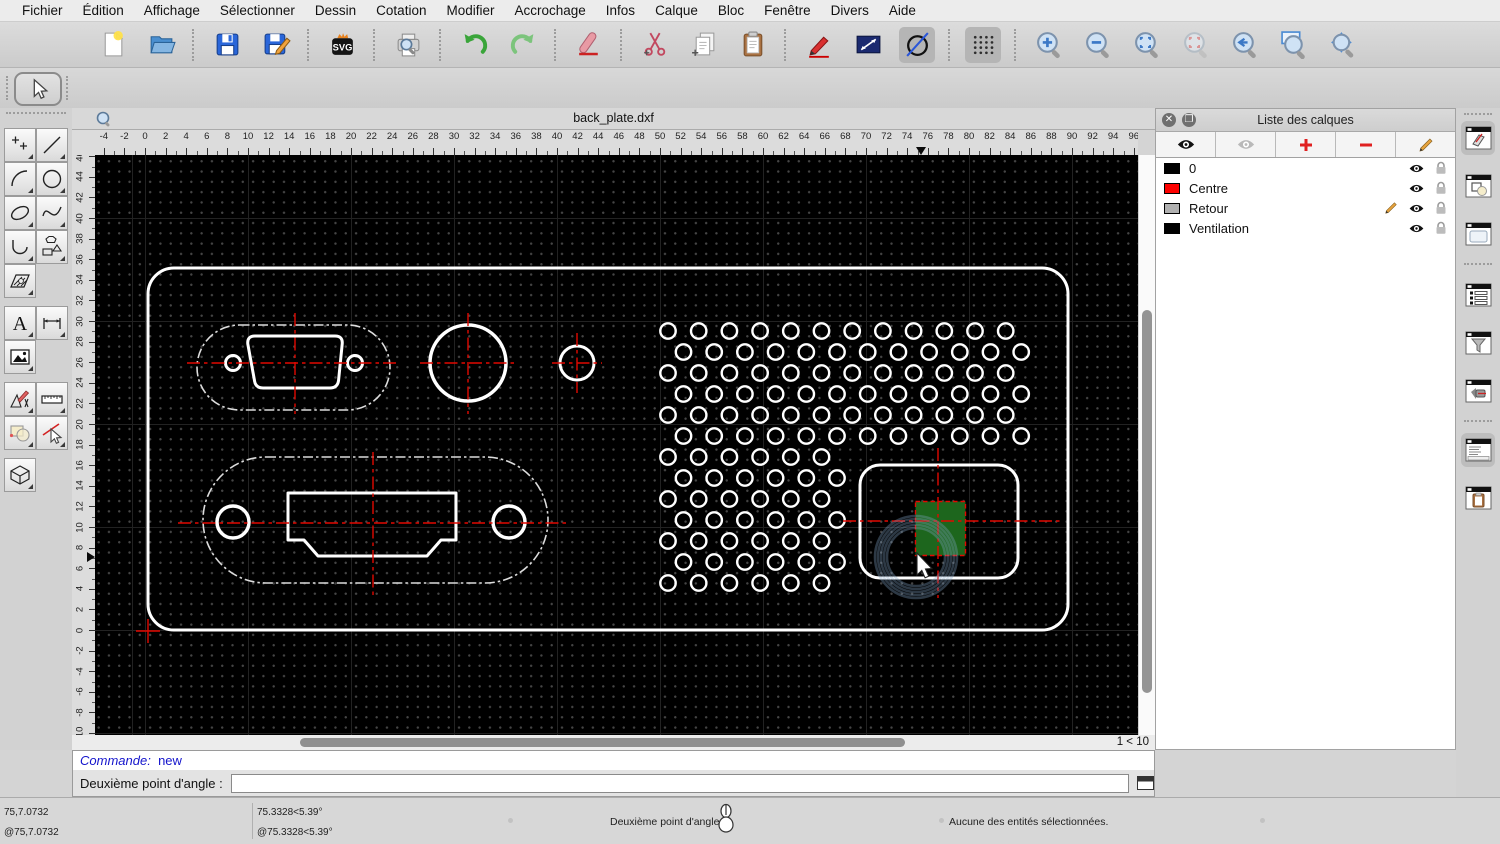  What do you see at coordinates (850, 11) in the screenshot?
I see `menu-divers: Divers` at bounding box center [850, 11].